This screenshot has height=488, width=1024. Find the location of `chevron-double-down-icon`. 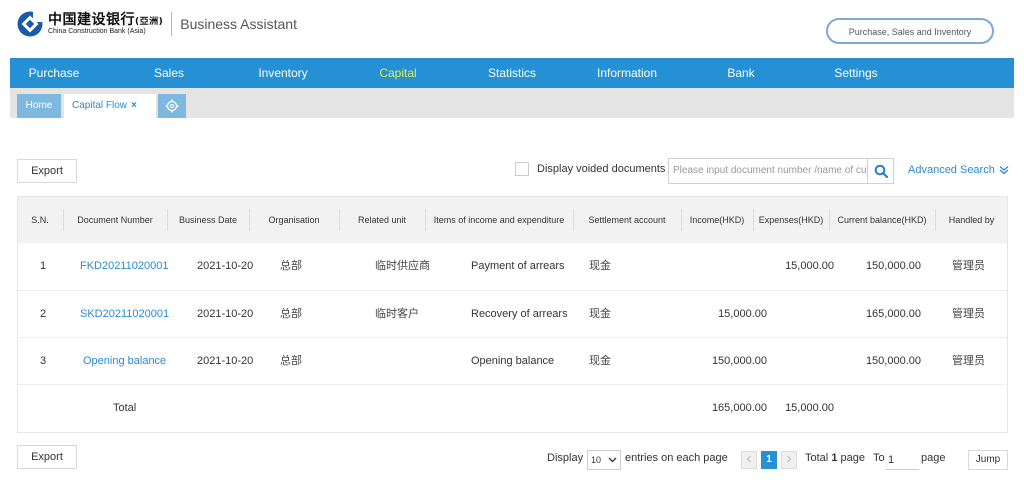

chevron-double-down-icon is located at coordinates (1004, 170).